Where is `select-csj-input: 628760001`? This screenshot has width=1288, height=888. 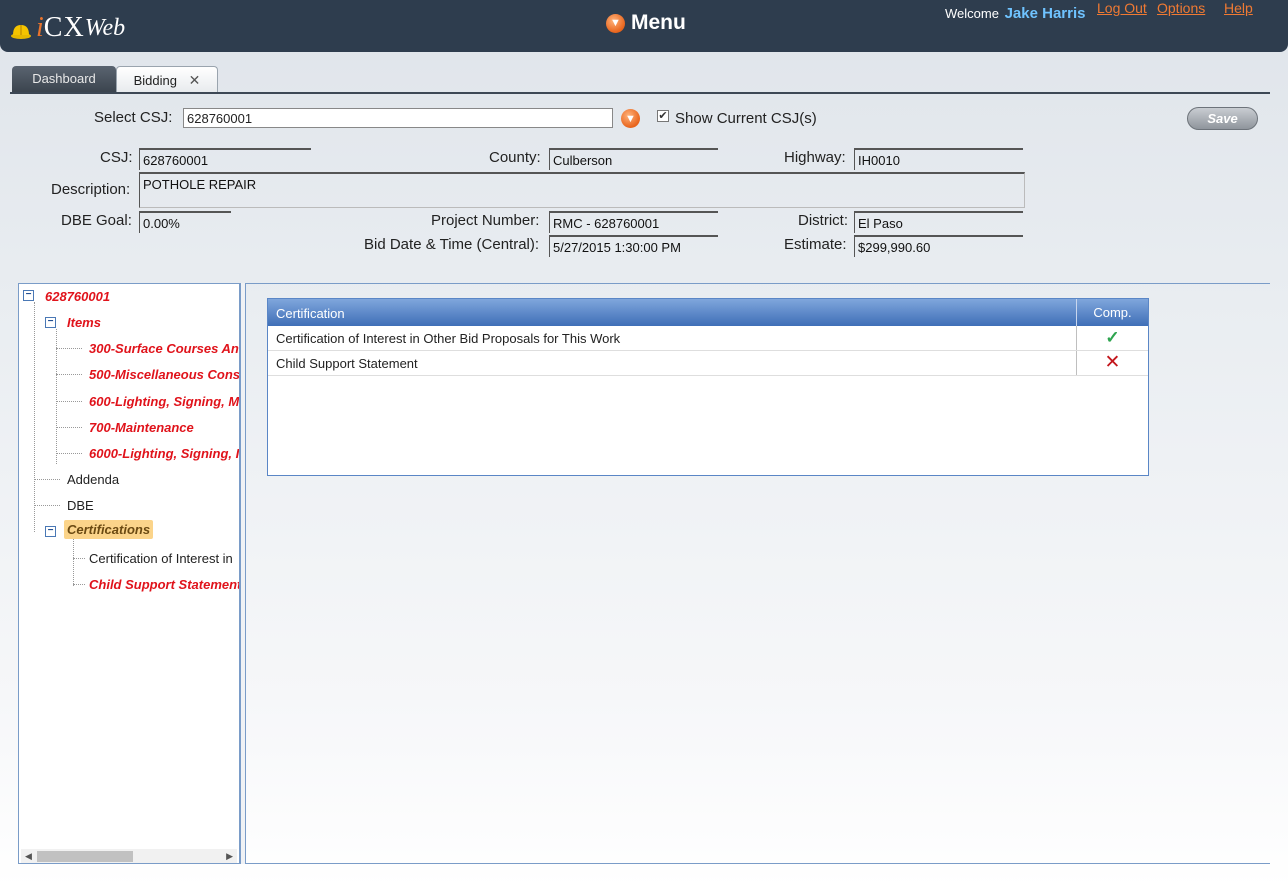 select-csj-input: 628760001 is located at coordinates (398, 118).